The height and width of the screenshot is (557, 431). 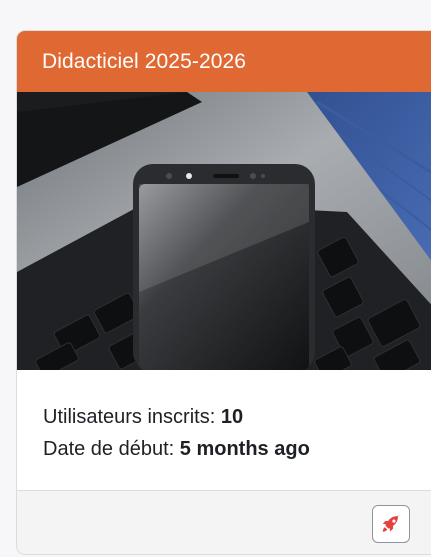 I want to click on card-header: Didacticiel 2025-2026, so click(x=224, y=61).